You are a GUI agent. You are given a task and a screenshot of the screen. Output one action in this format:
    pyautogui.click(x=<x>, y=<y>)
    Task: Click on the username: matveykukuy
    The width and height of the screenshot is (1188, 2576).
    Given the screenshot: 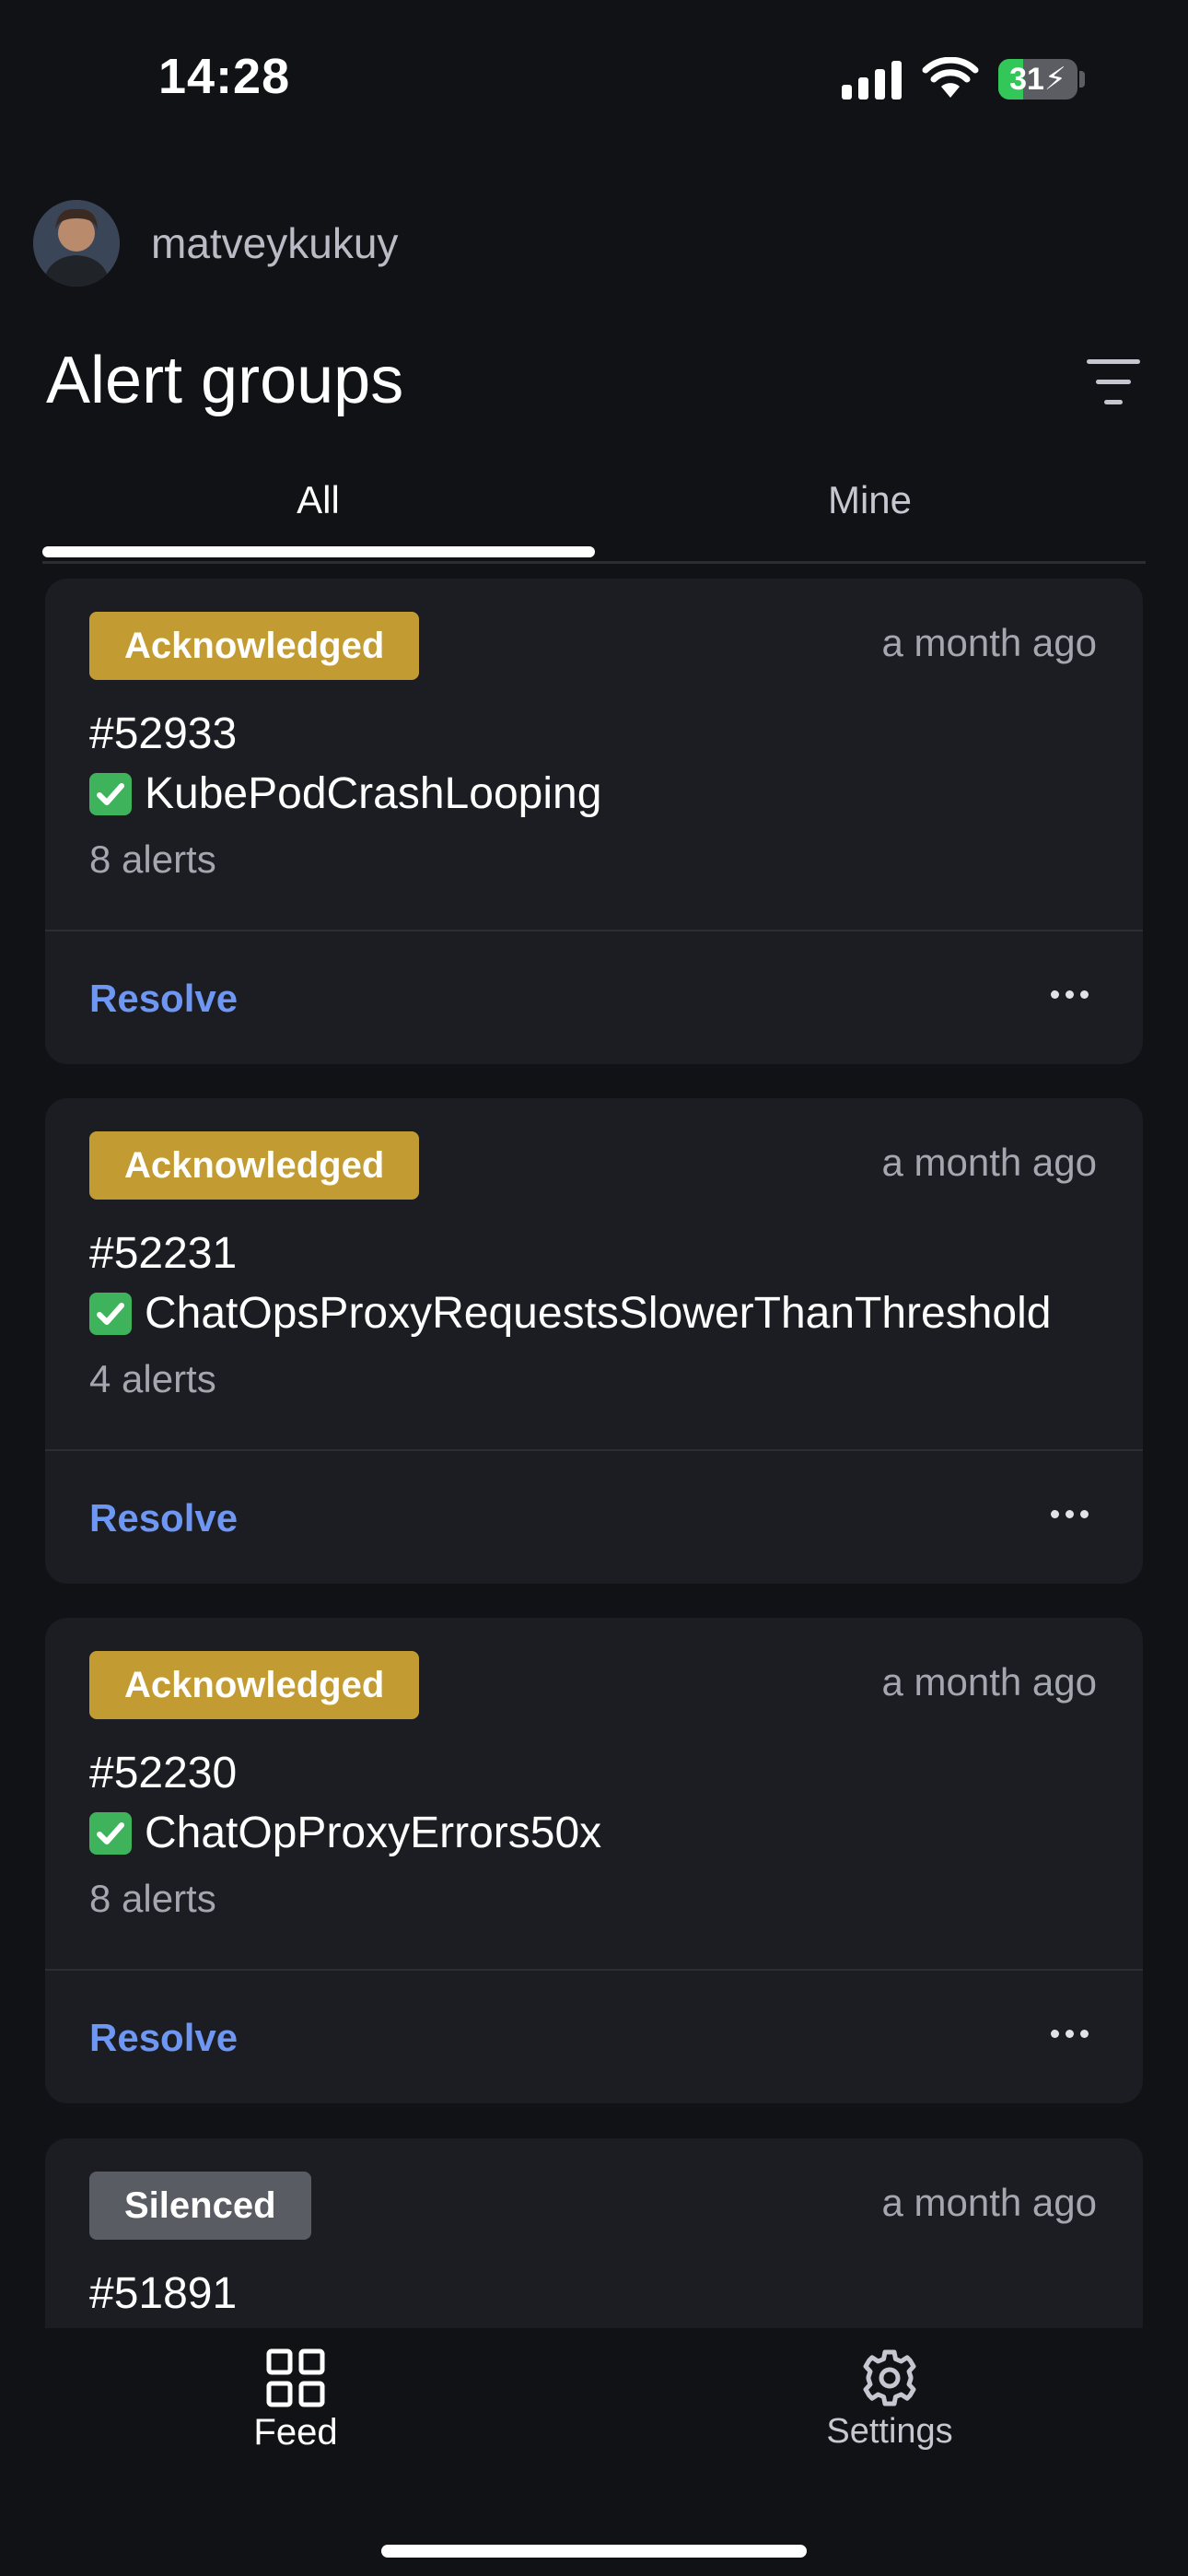 What is the action you would take?
    pyautogui.click(x=275, y=243)
    